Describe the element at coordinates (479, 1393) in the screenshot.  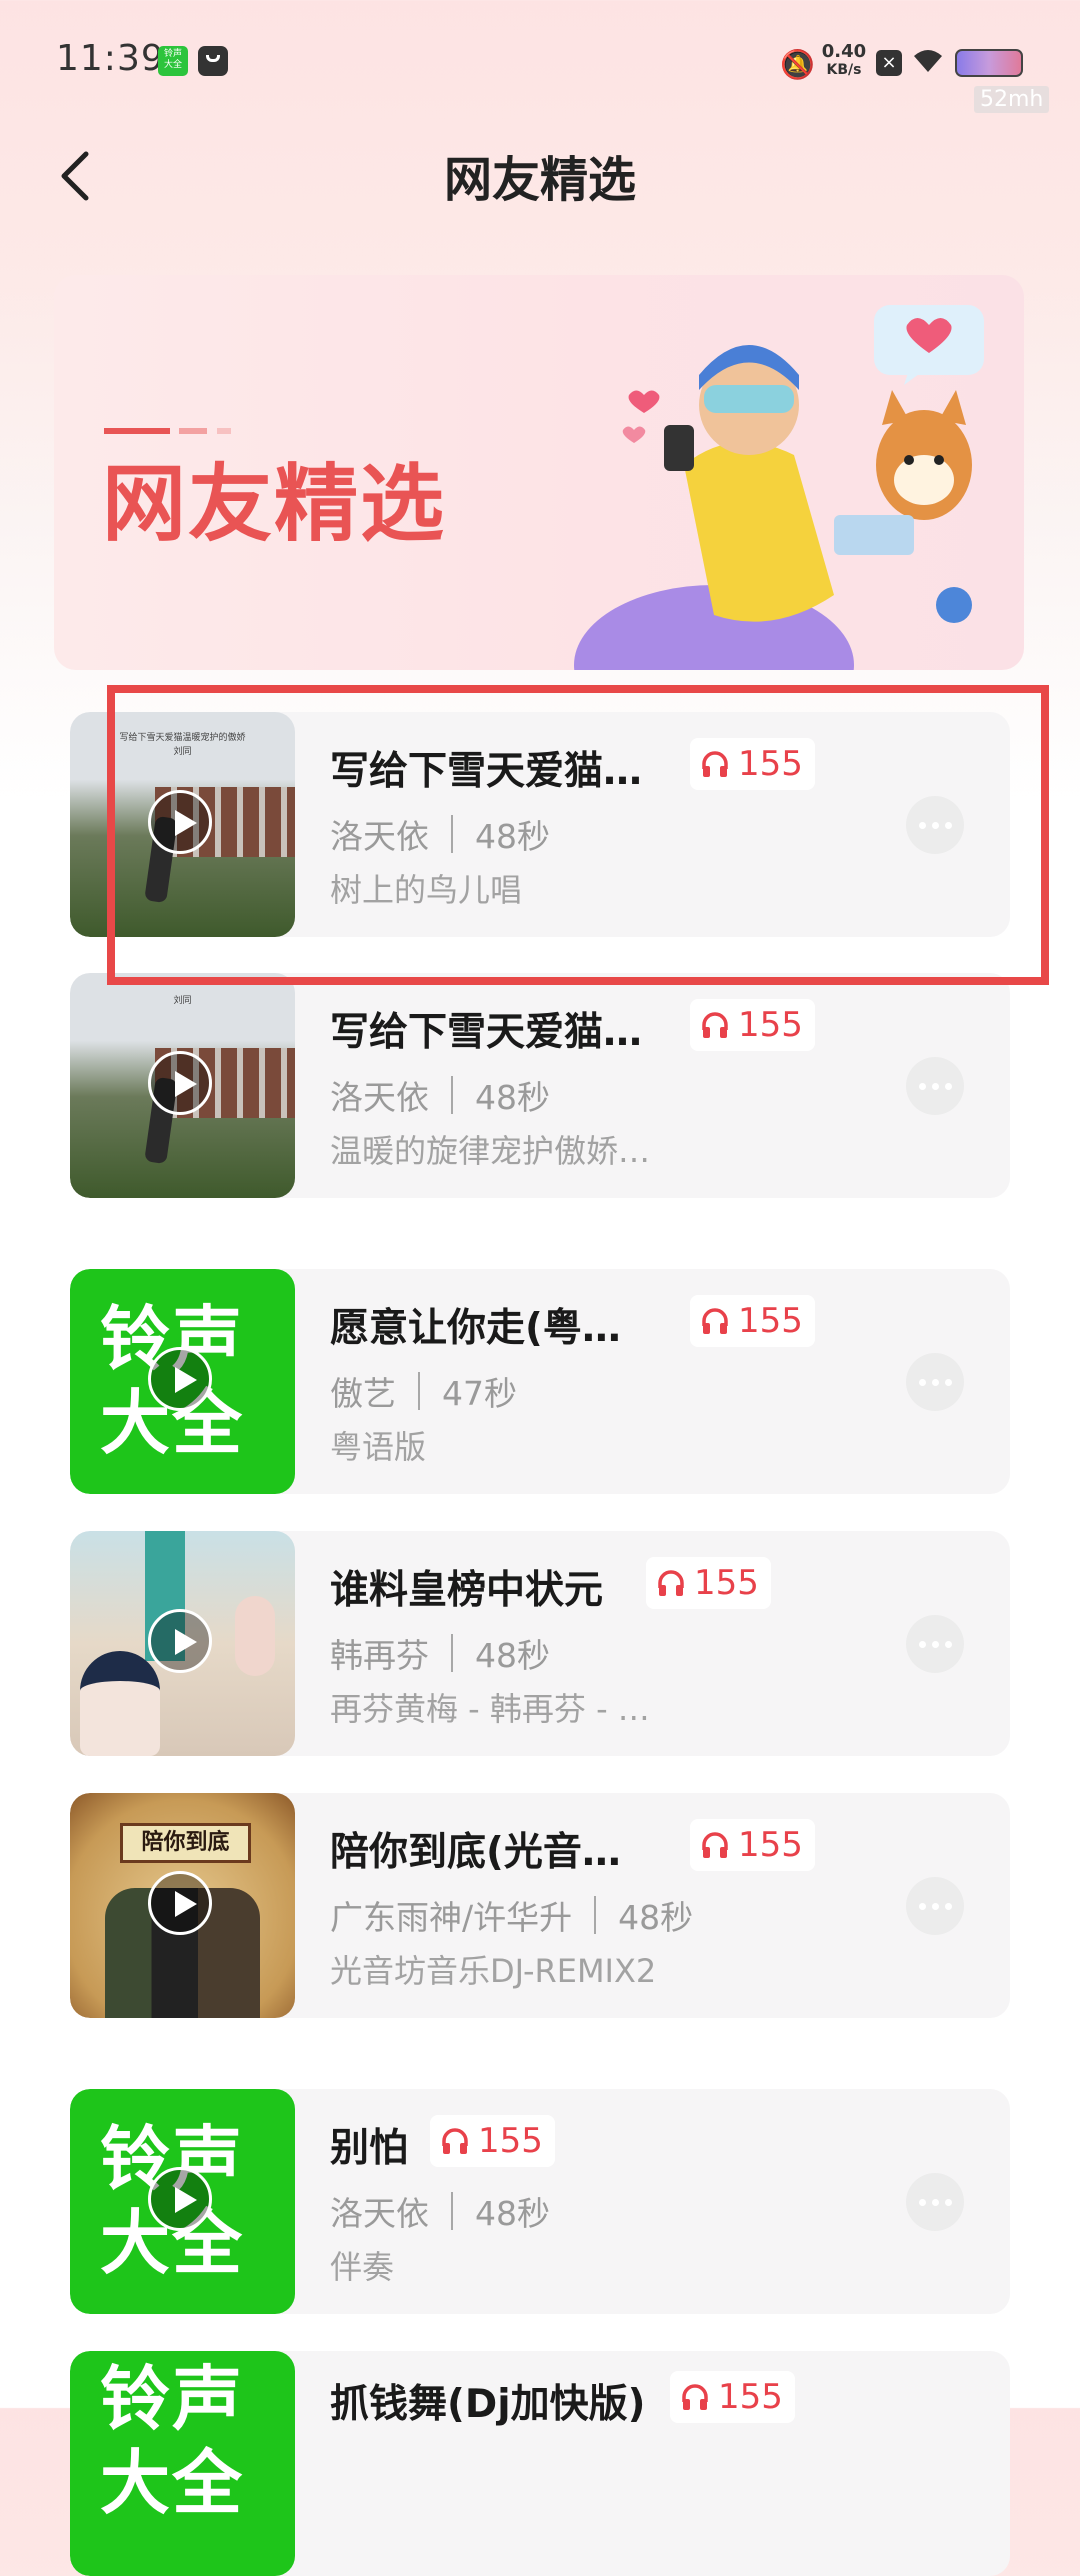
I see `duration: 47秒` at that location.